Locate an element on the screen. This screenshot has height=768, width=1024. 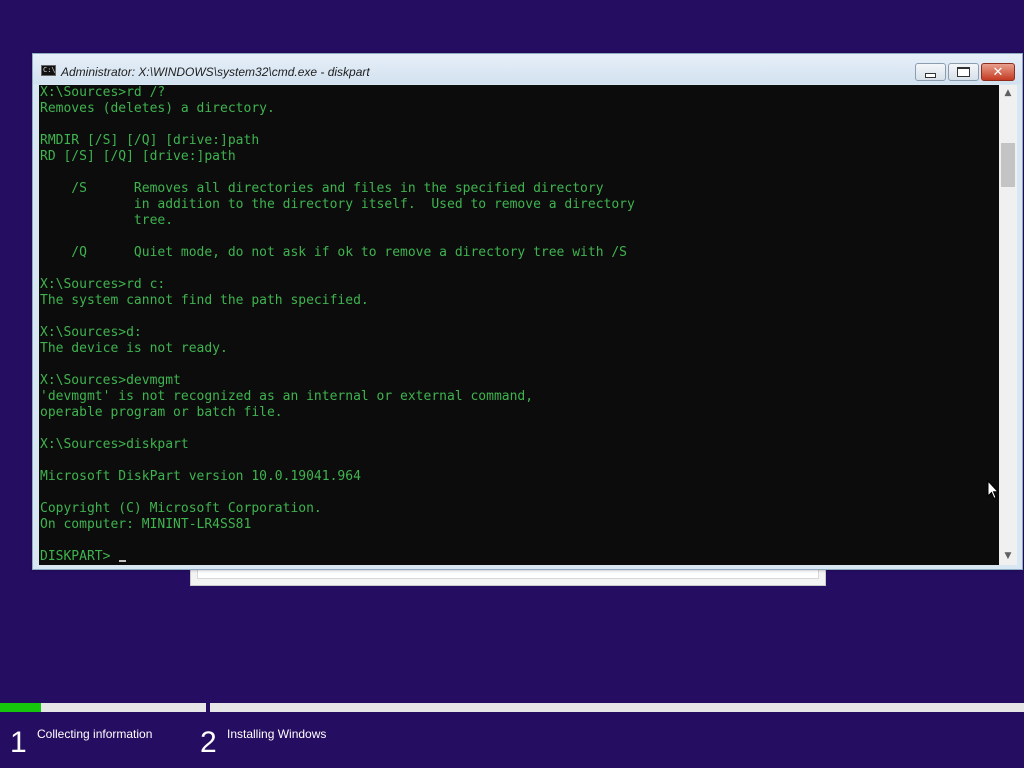
step-number-2: 2 is located at coordinates (208, 742).